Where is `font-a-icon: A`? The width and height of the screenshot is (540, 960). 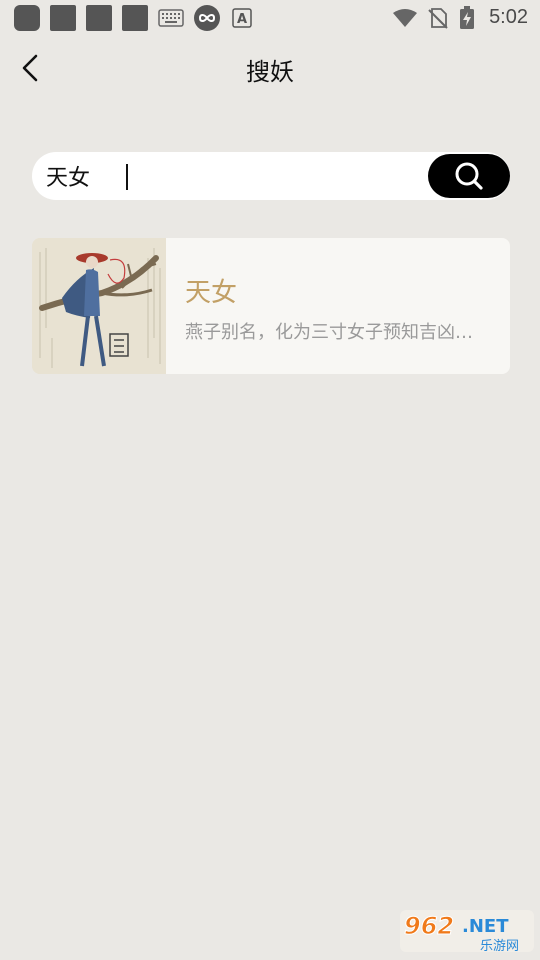 font-a-icon: A is located at coordinates (242, 18).